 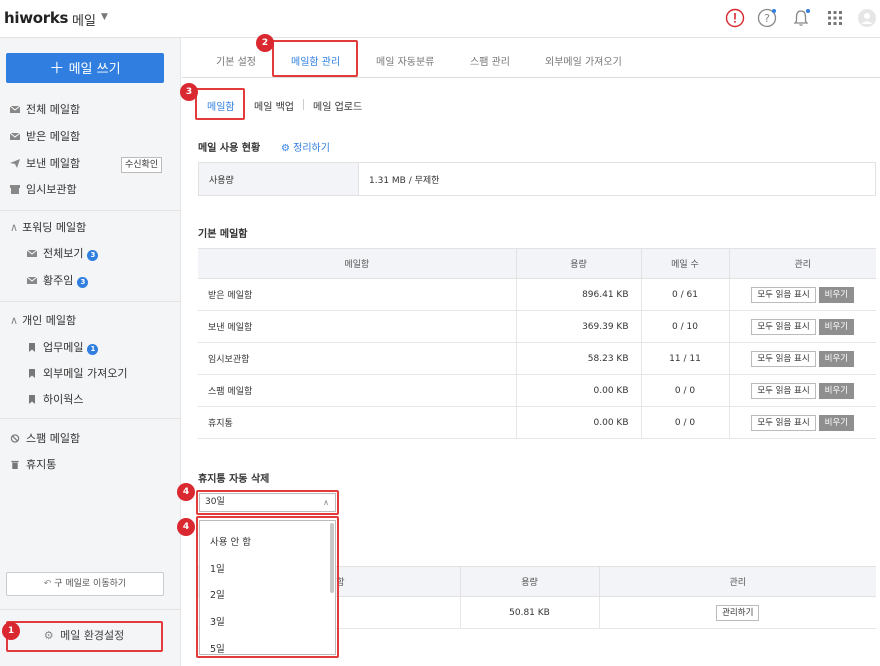 What do you see at coordinates (104, 17) in the screenshot?
I see `chevron-down-icon: ▼` at bounding box center [104, 17].